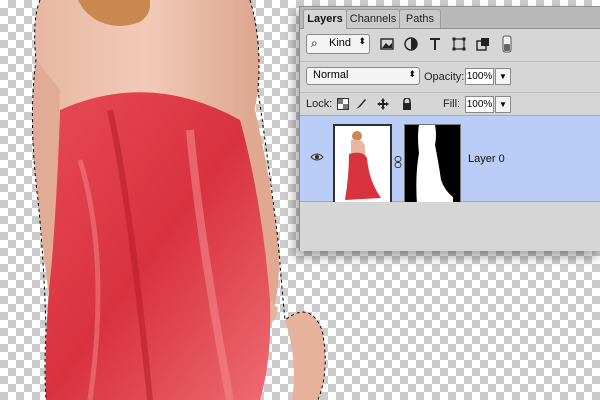  What do you see at coordinates (343, 104) in the screenshot?
I see `lock-transparent-pixels-icon` at bounding box center [343, 104].